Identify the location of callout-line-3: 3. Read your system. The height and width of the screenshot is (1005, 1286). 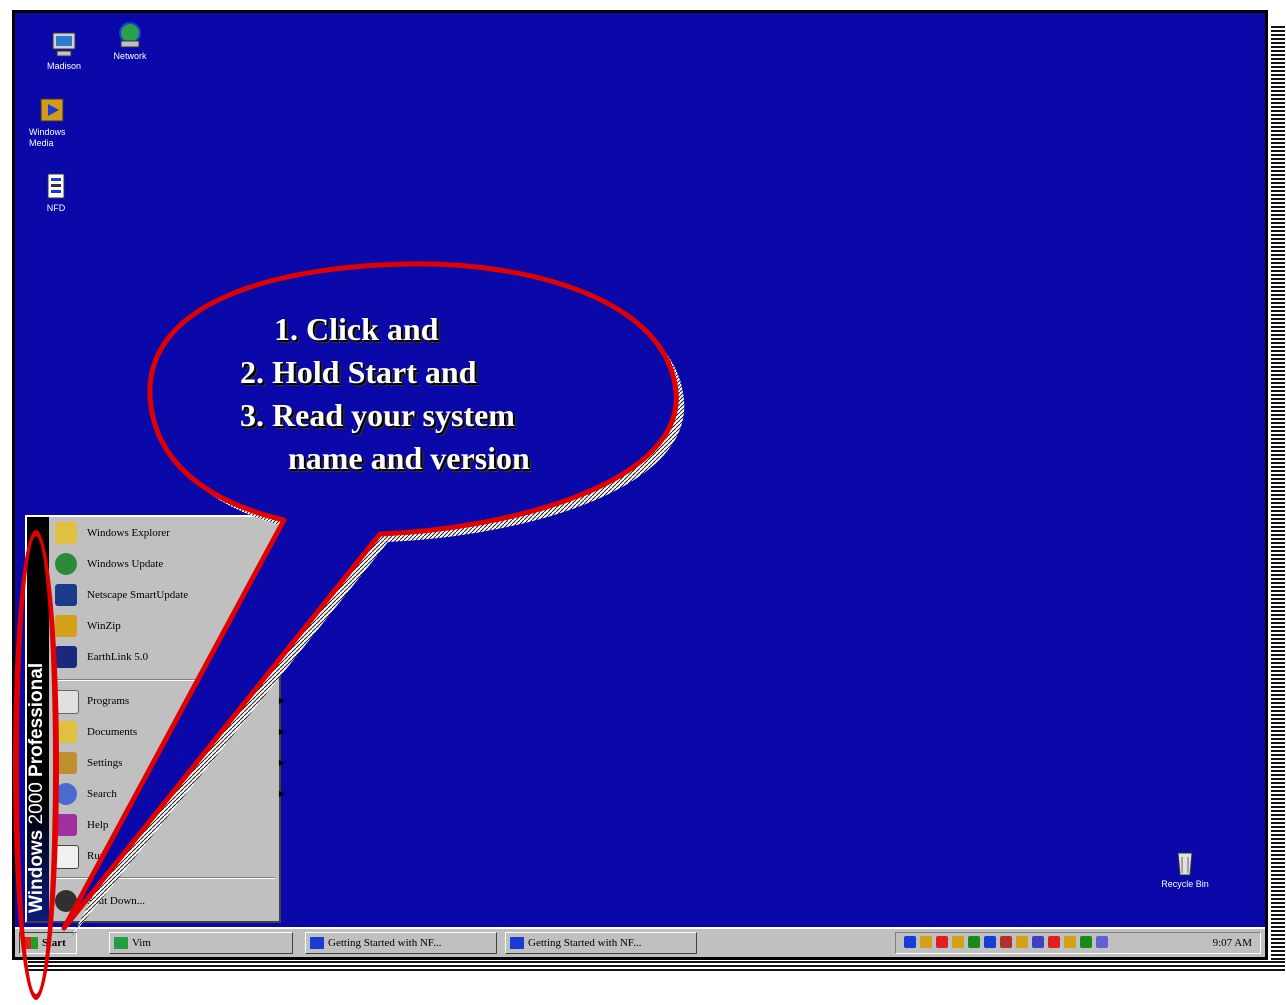
(377, 415).